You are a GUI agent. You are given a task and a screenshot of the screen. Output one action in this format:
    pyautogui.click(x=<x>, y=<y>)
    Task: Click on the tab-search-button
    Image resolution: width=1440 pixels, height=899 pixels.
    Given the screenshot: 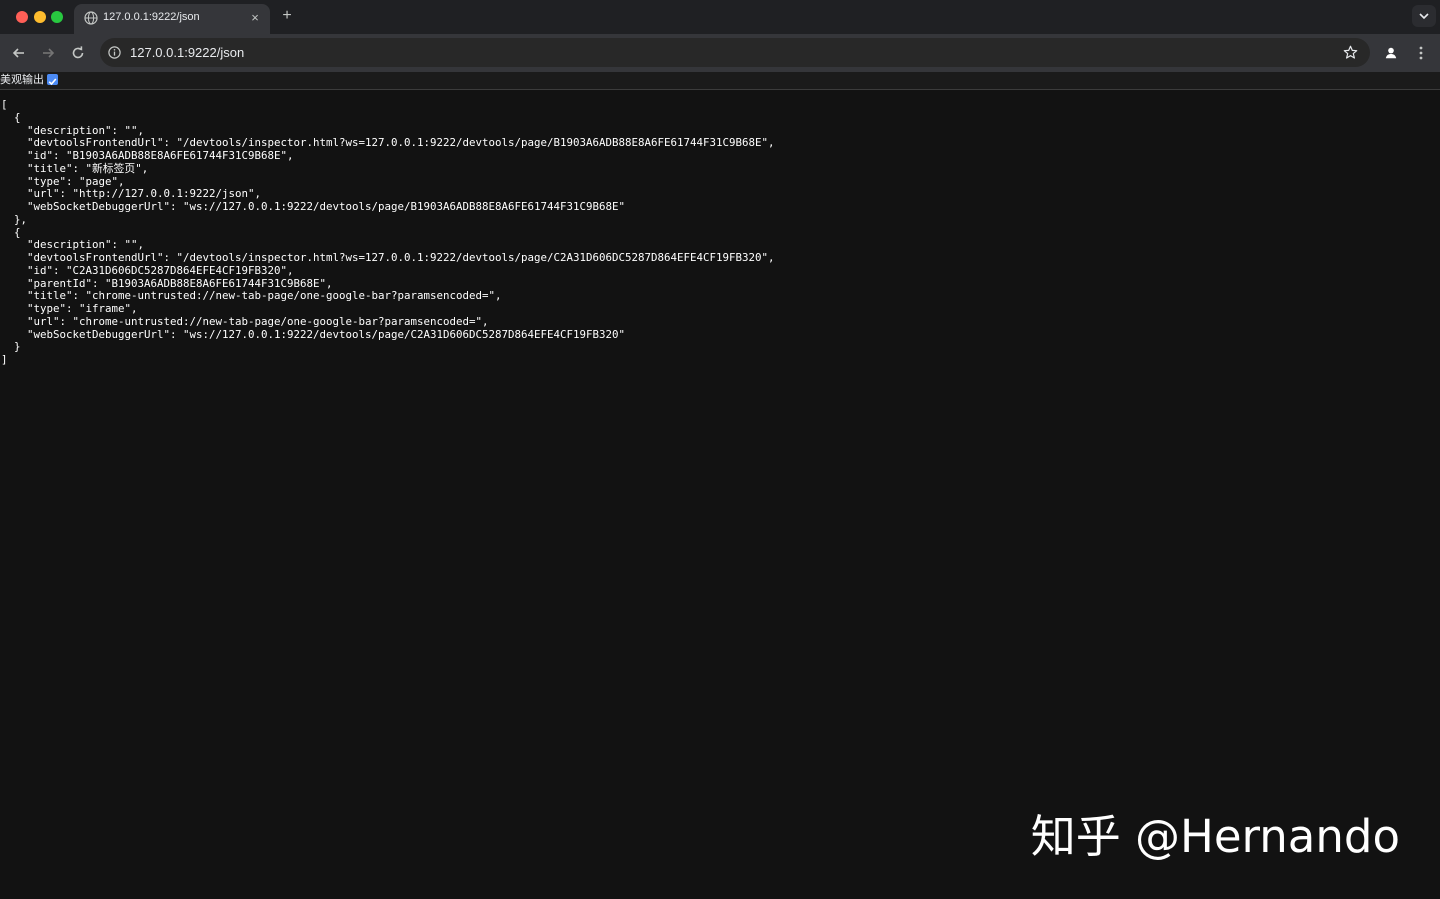 What is the action you would take?
    pyautogui.click(x=1424, y=16)
    